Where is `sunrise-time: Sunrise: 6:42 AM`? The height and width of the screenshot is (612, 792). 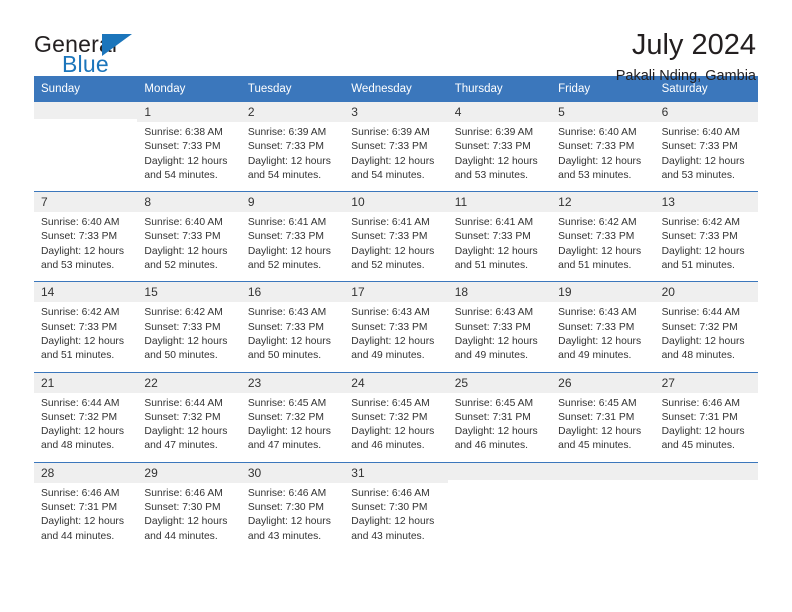
sunrise-time: Sunrise: 6:42 AM is located at coordinates (183, 313).